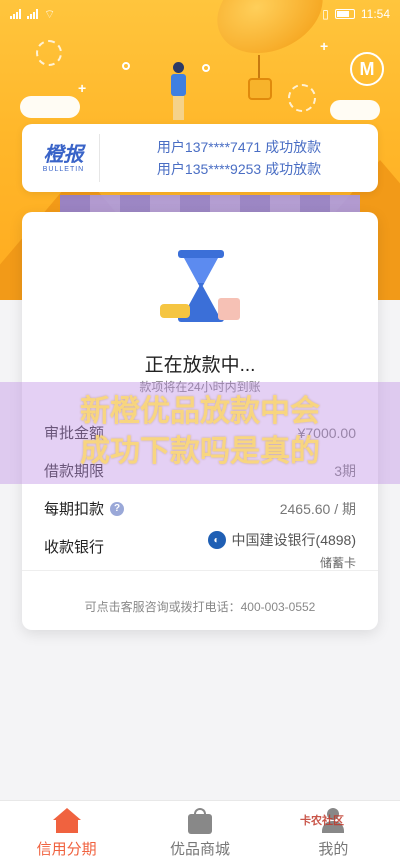 This screenshot has height=866, width=400. Describe the element at coordinates (200, 606) in the screenshot. I see `customer-service-note: 可点击客服咨询或拨打电话：400-003-0552` at that location.